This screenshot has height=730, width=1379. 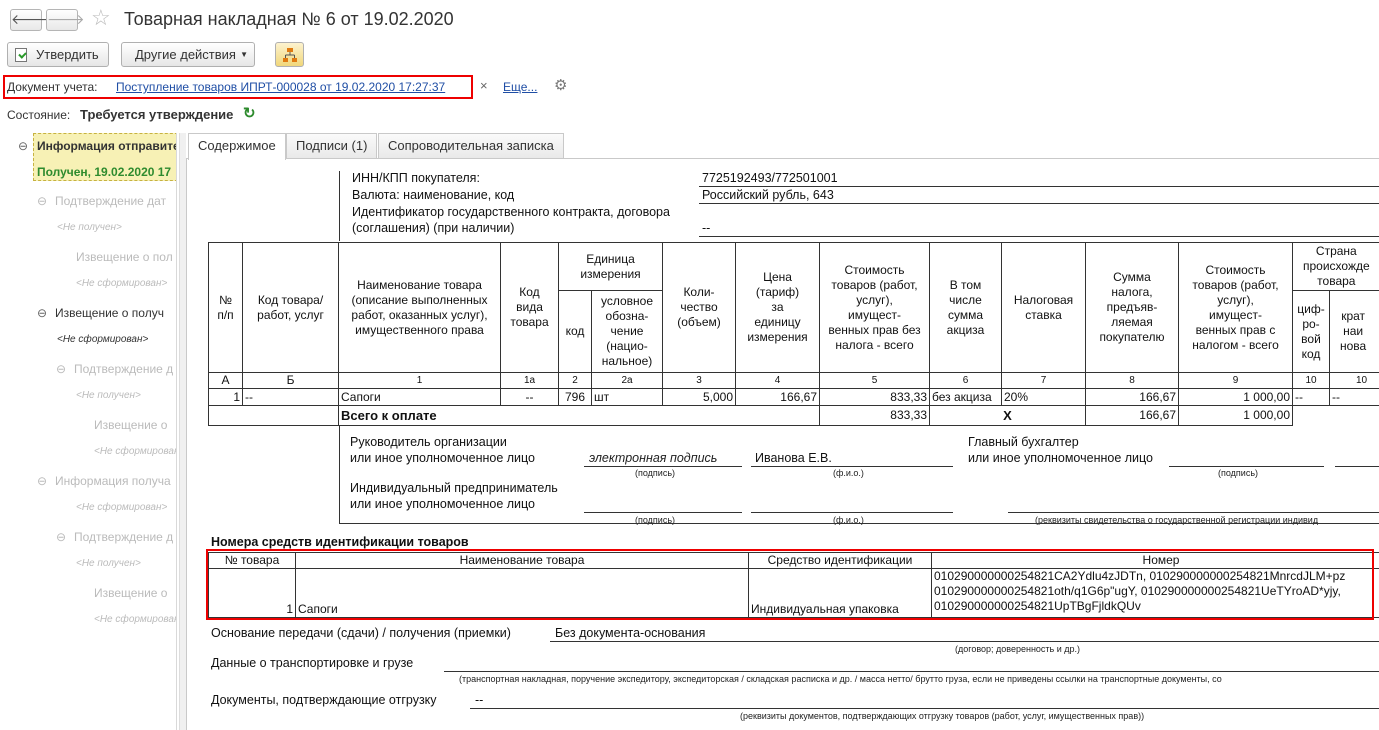 I want to click on docs-label: Документы, подтверждающие отгрузку, so click(x=324, y=700).